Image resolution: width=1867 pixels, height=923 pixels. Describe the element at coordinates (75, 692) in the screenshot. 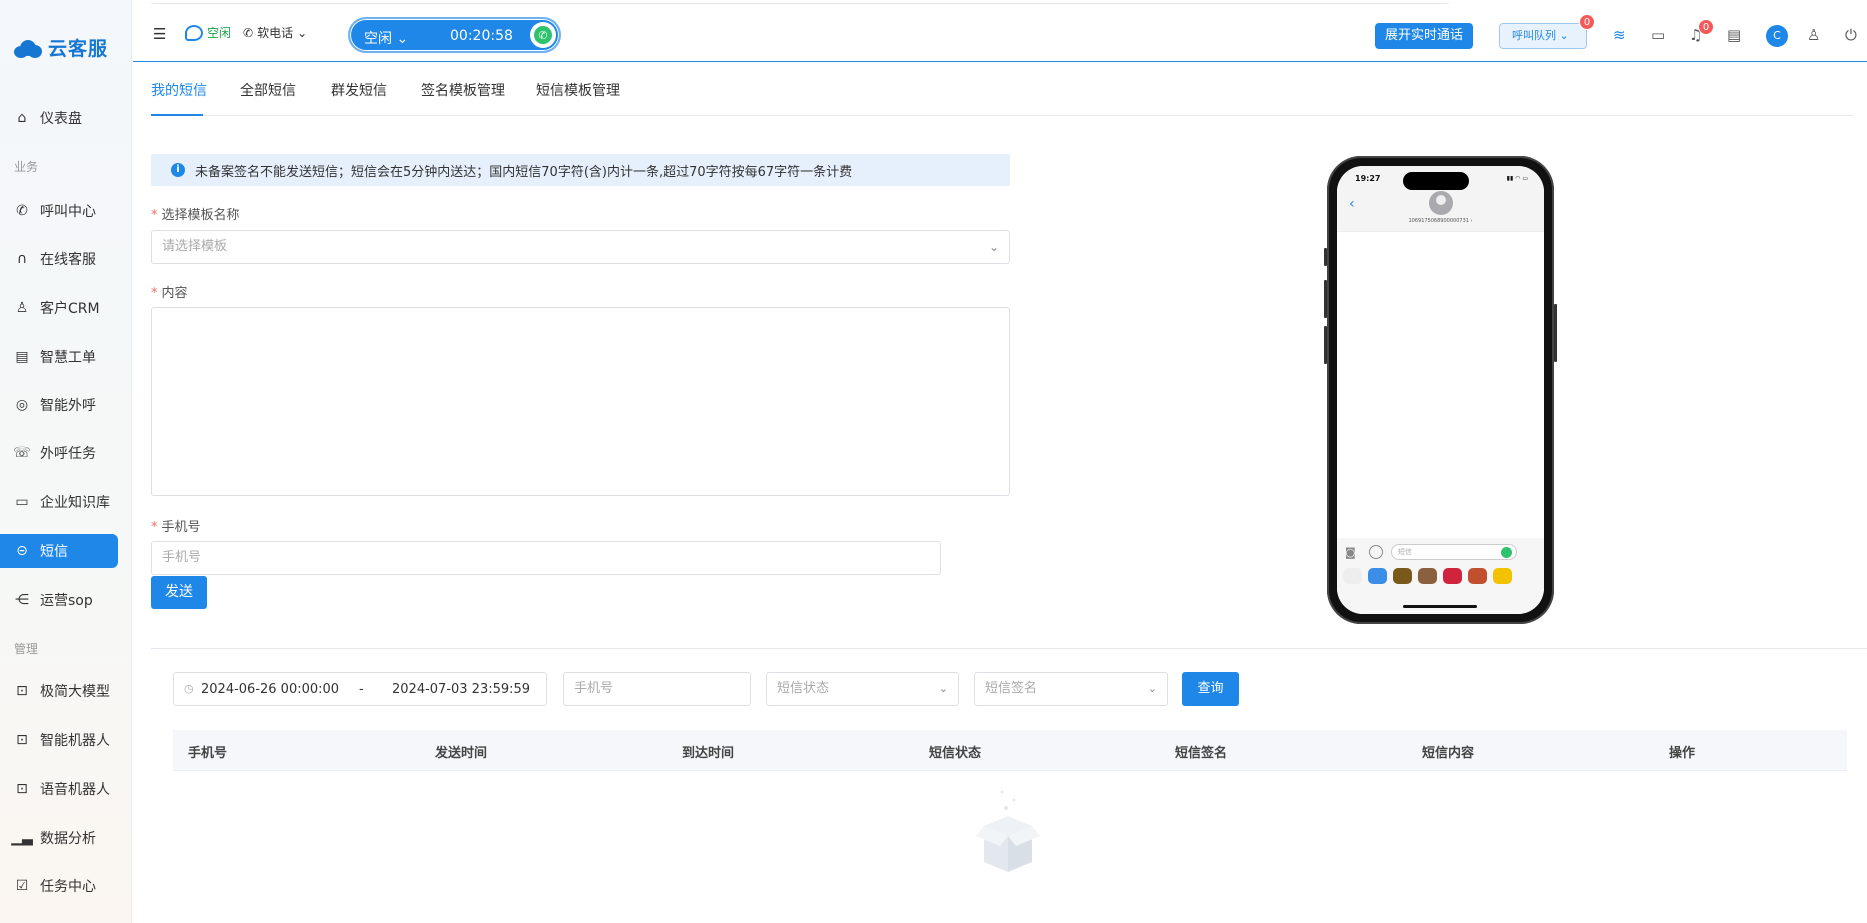

I see `sidebar-item-label: 极简大模型` at that location.